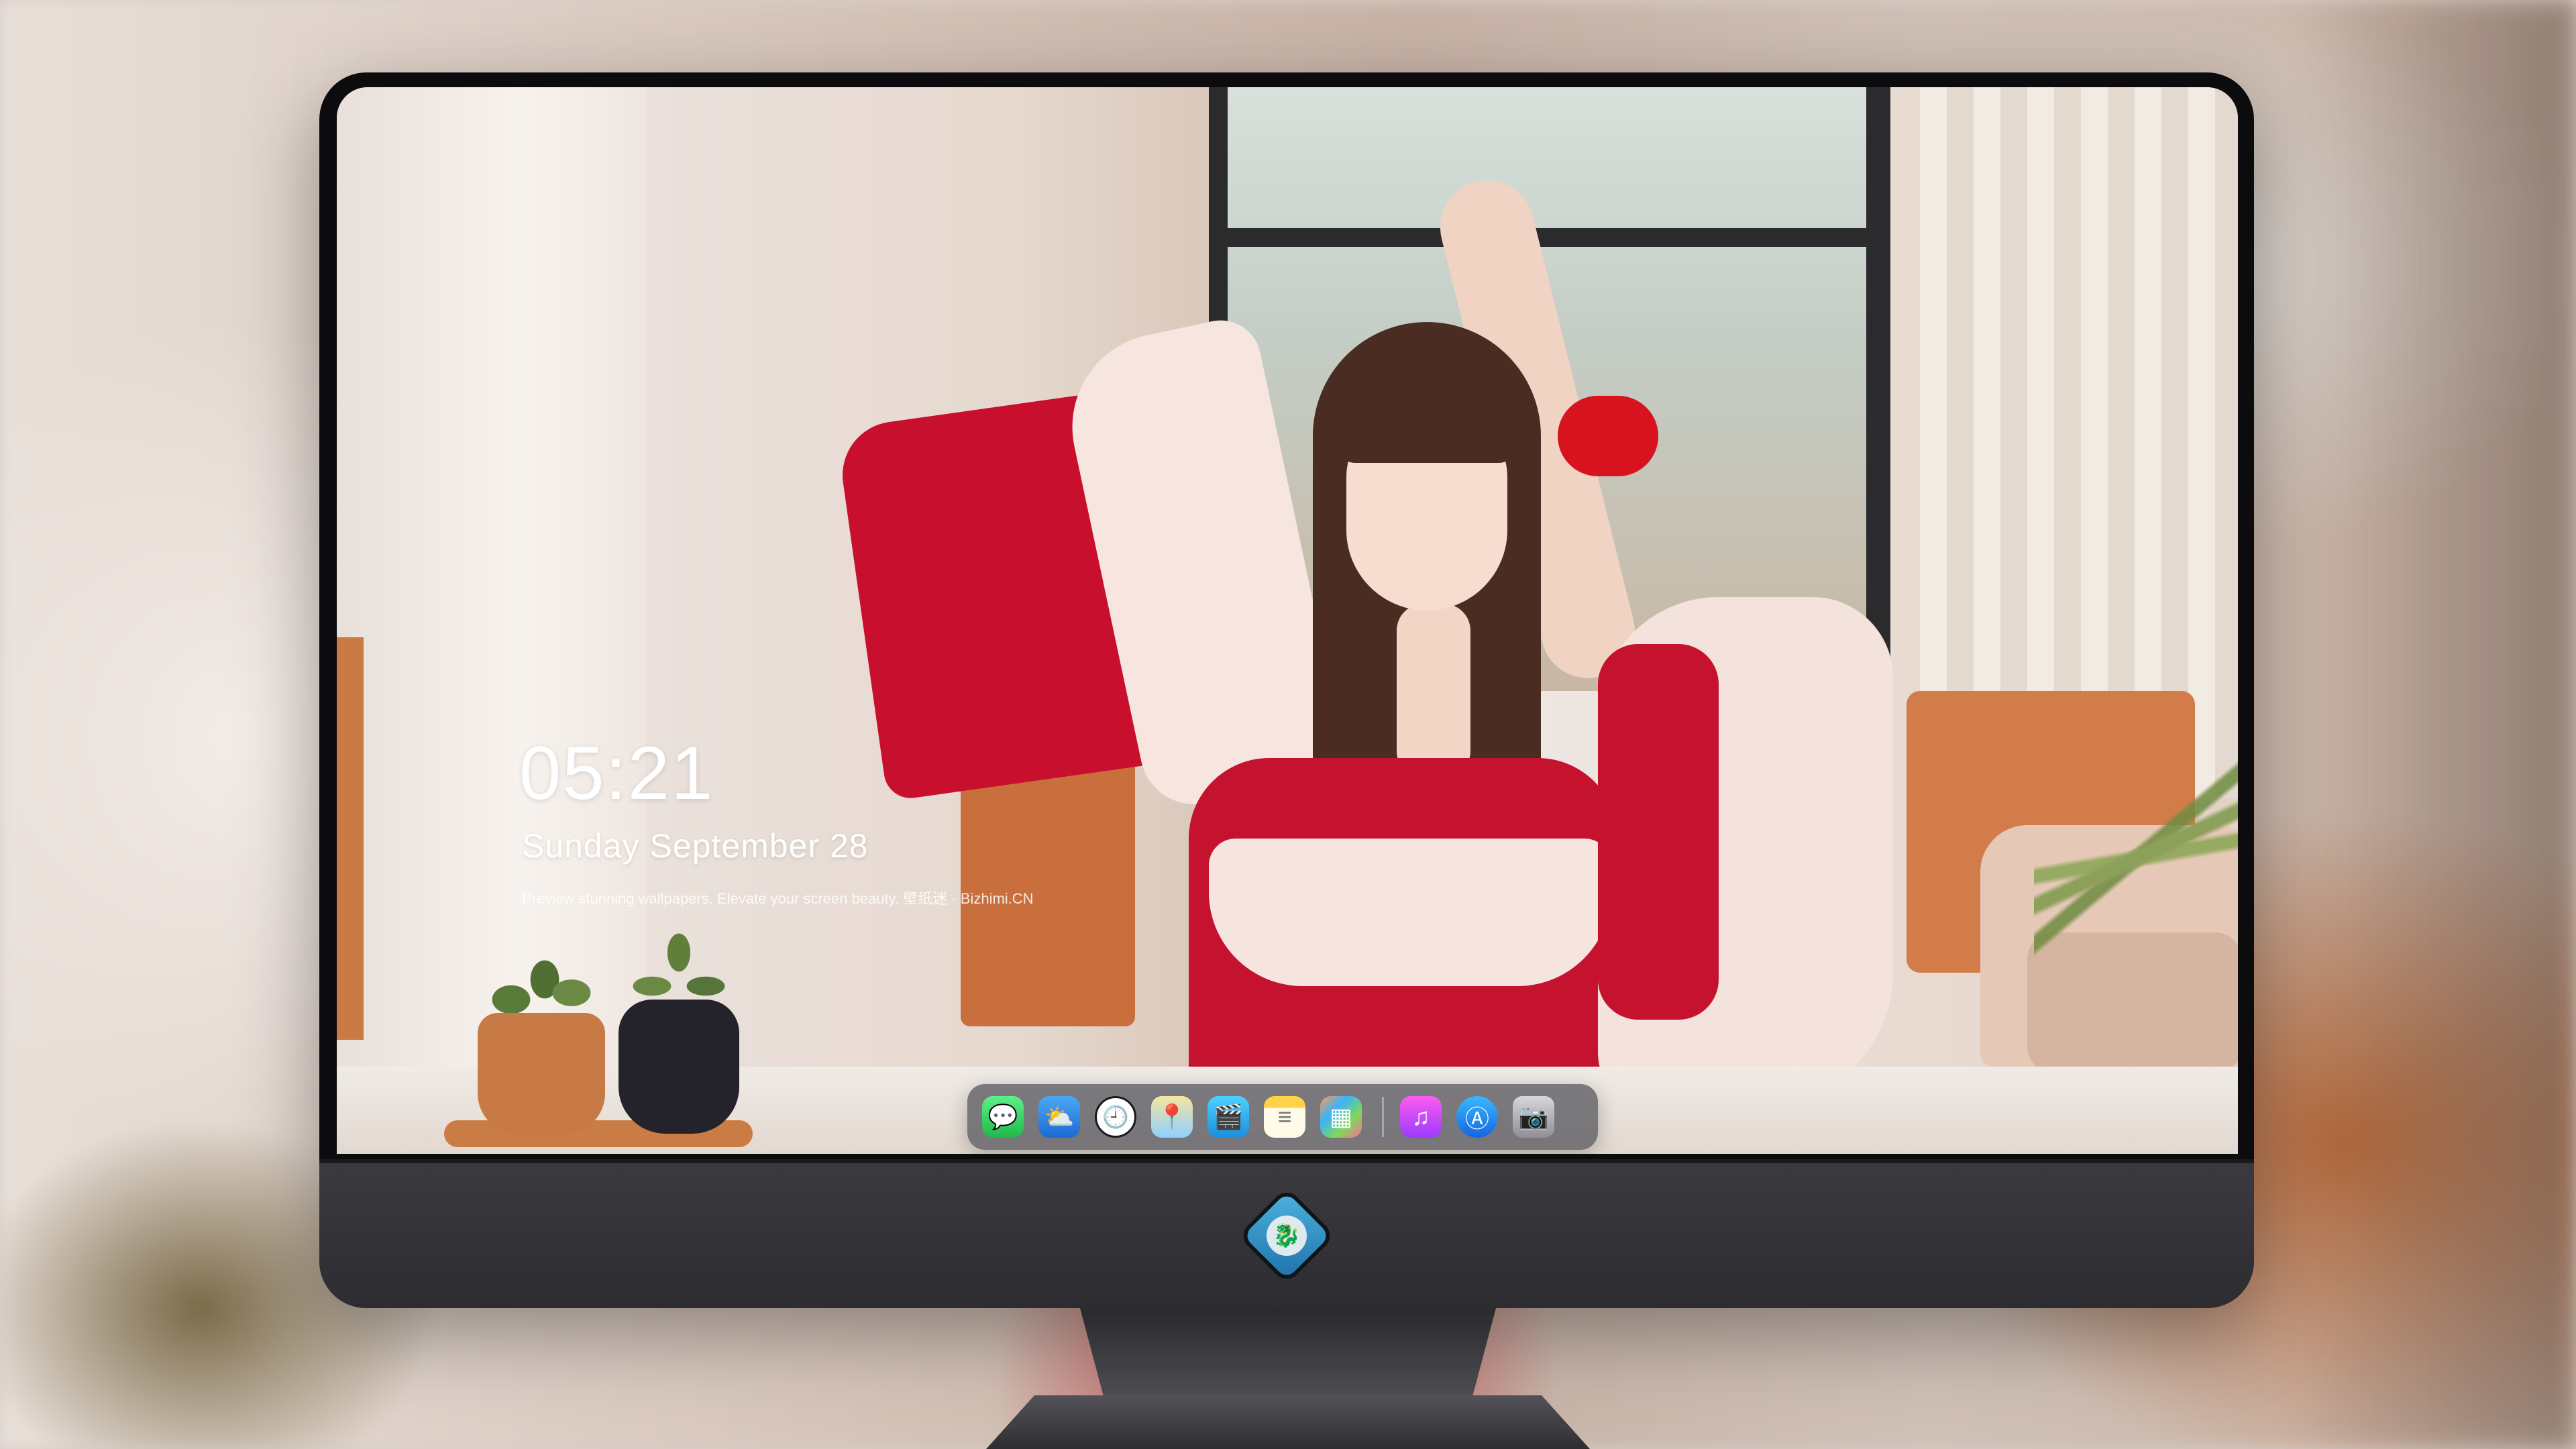 The width and height of the screenshot is (2576, 1449). I want to click on wallpaper-figure-bow, so click(1608, 436).